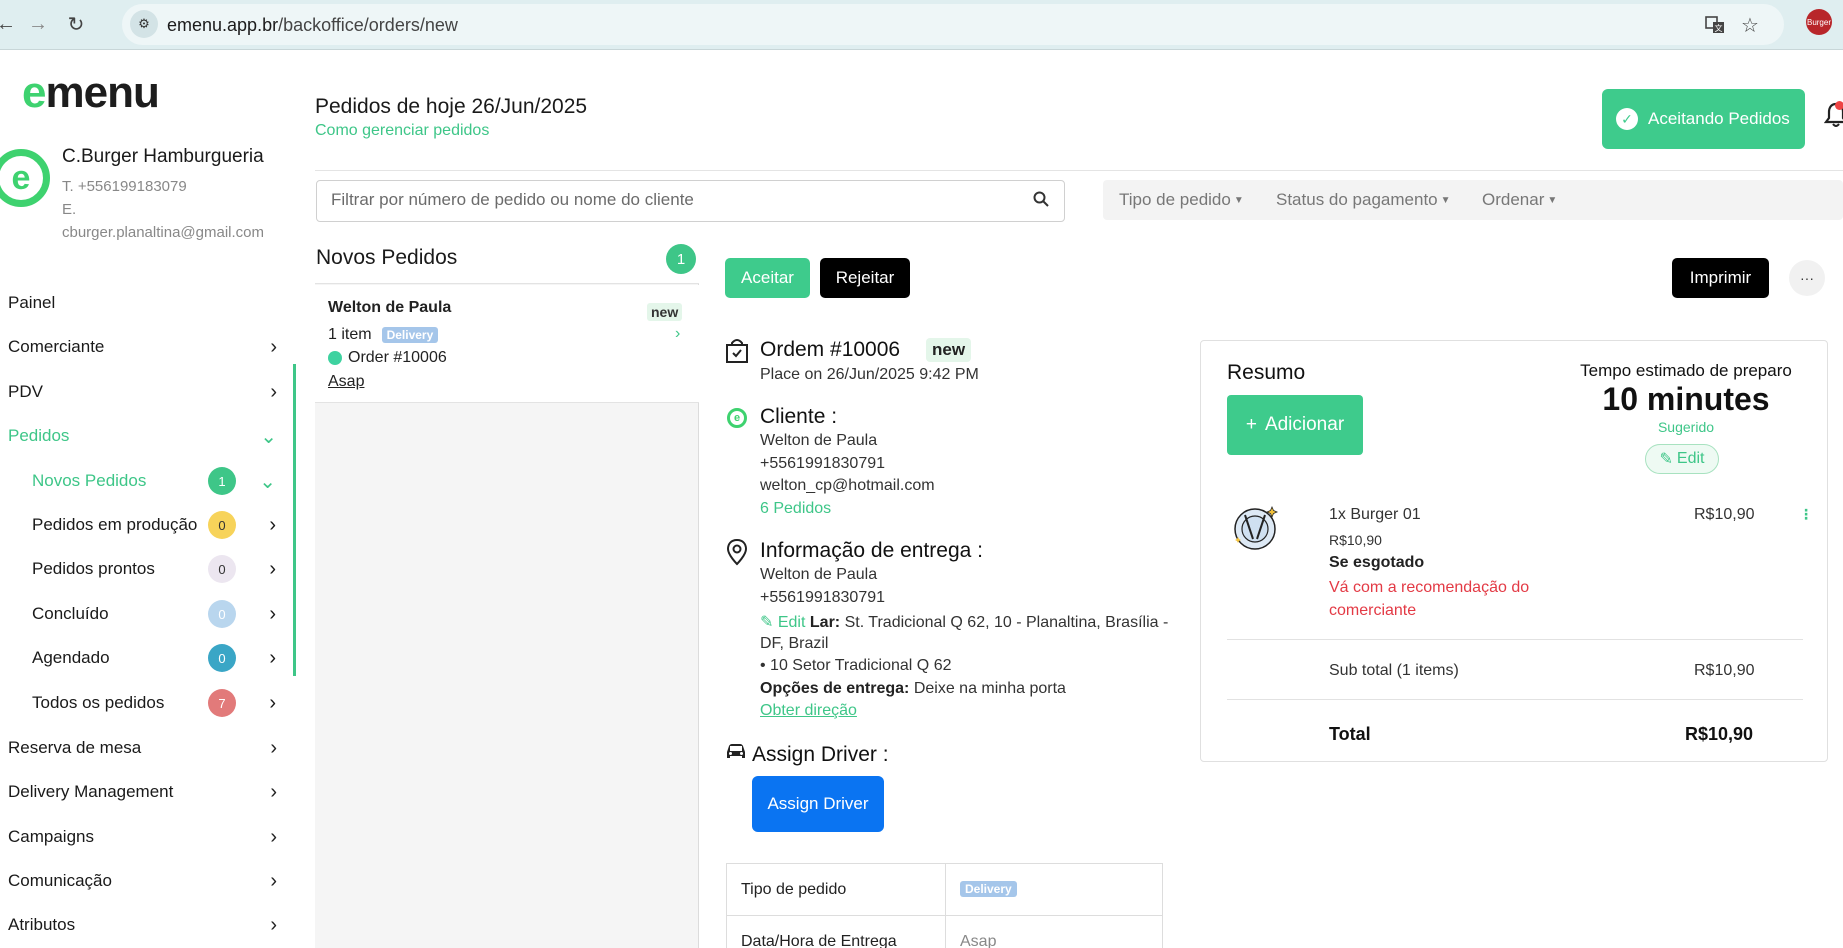 This screenshot has width=1843, height=948. Describe the element at coordinates (76, 24) in the screenshot. I see `reload-button: ↻` at that location.